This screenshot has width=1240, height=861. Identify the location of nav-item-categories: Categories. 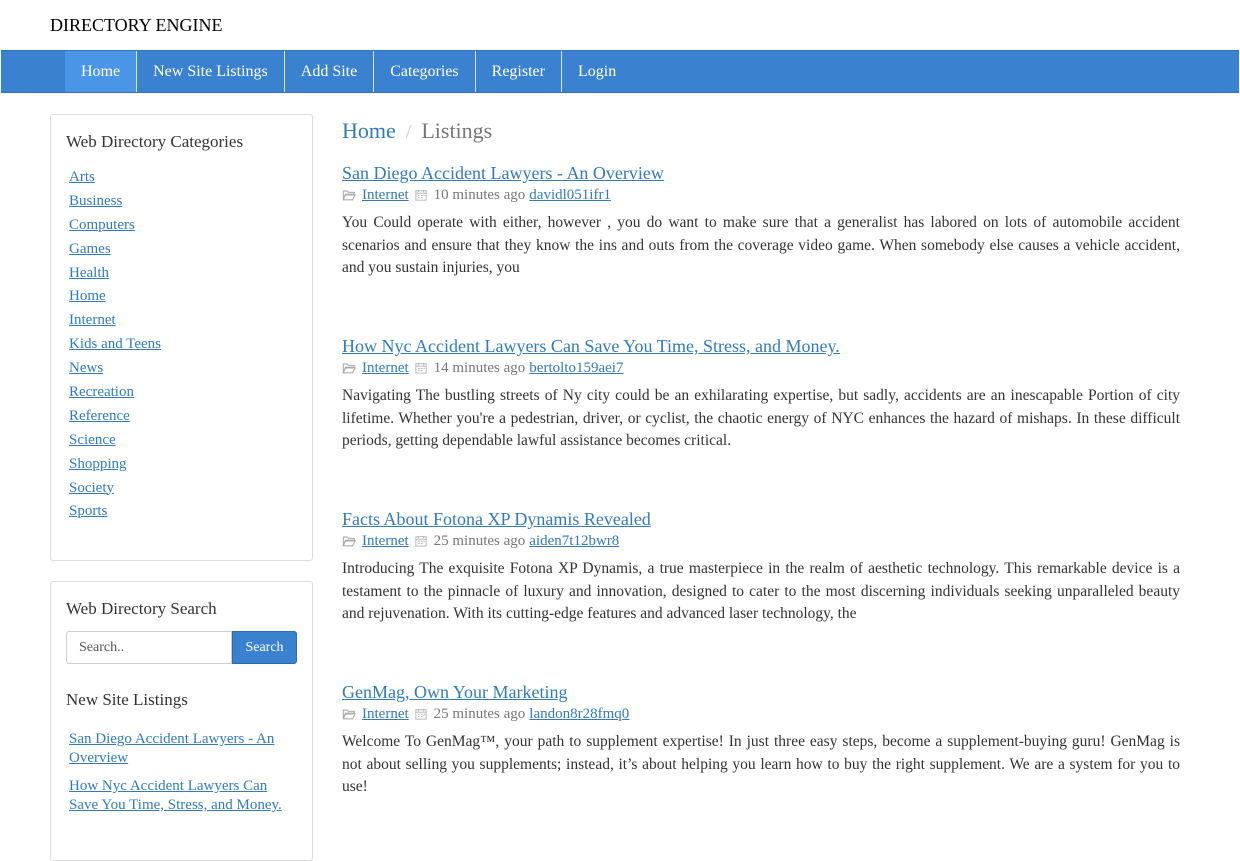
(425, 71).